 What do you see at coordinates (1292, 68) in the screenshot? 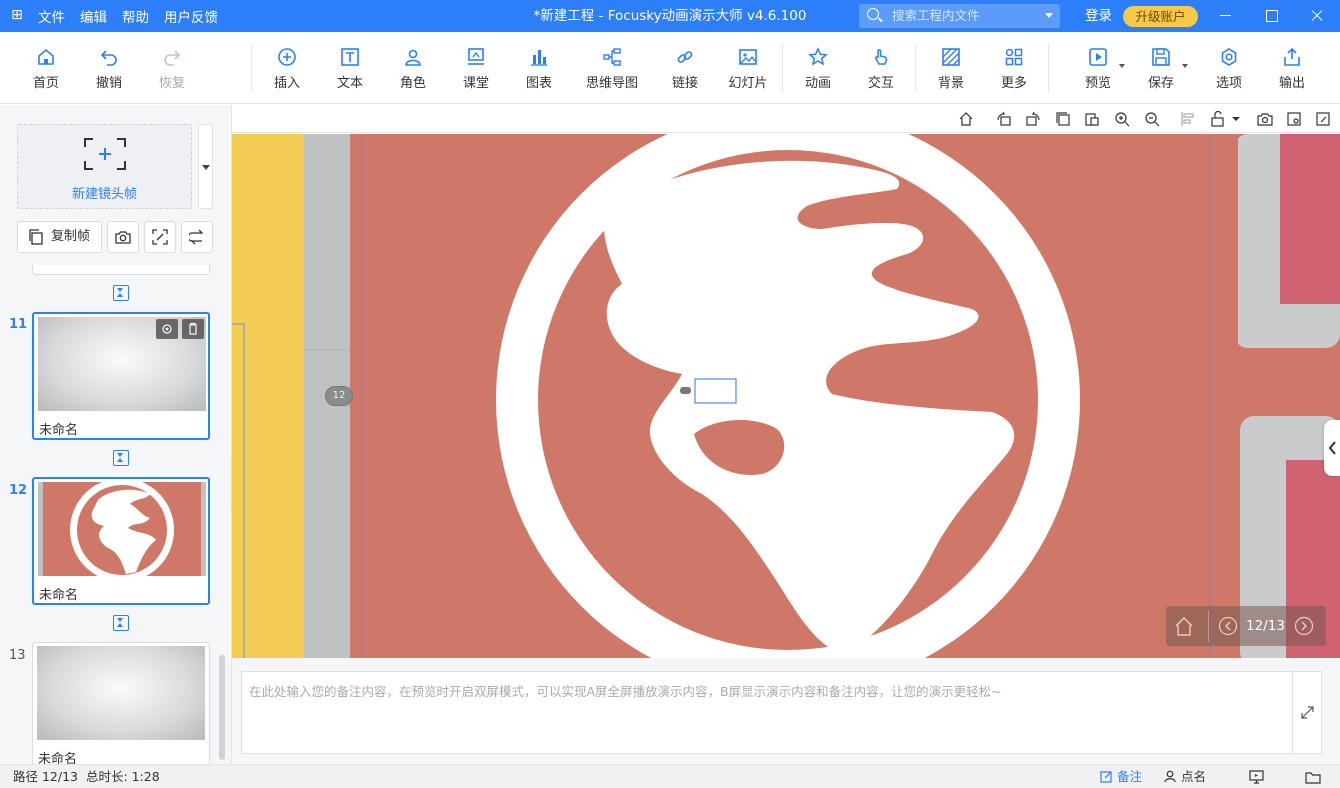
I see `export-button: 输出` at bounding box center [1292, 68].